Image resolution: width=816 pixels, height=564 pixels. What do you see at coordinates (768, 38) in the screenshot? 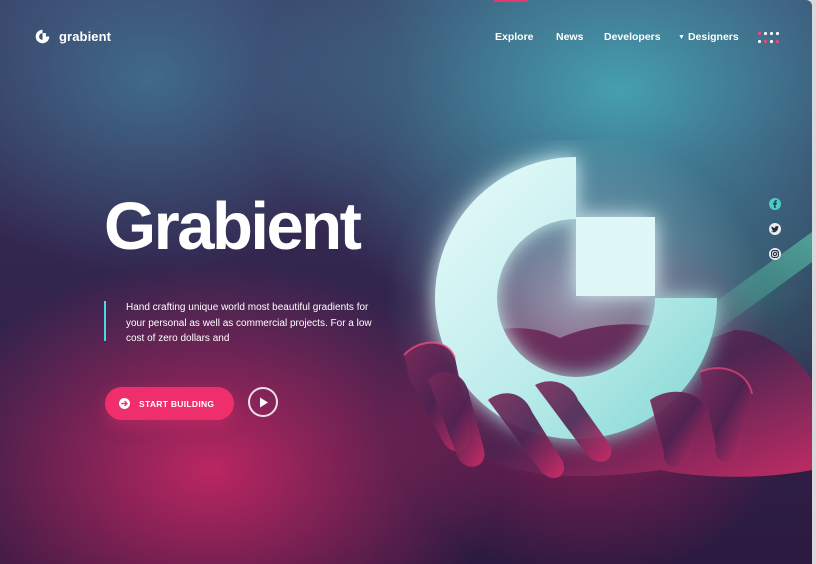
I see `grid-dots-icon` at bounding box center [768, 38].